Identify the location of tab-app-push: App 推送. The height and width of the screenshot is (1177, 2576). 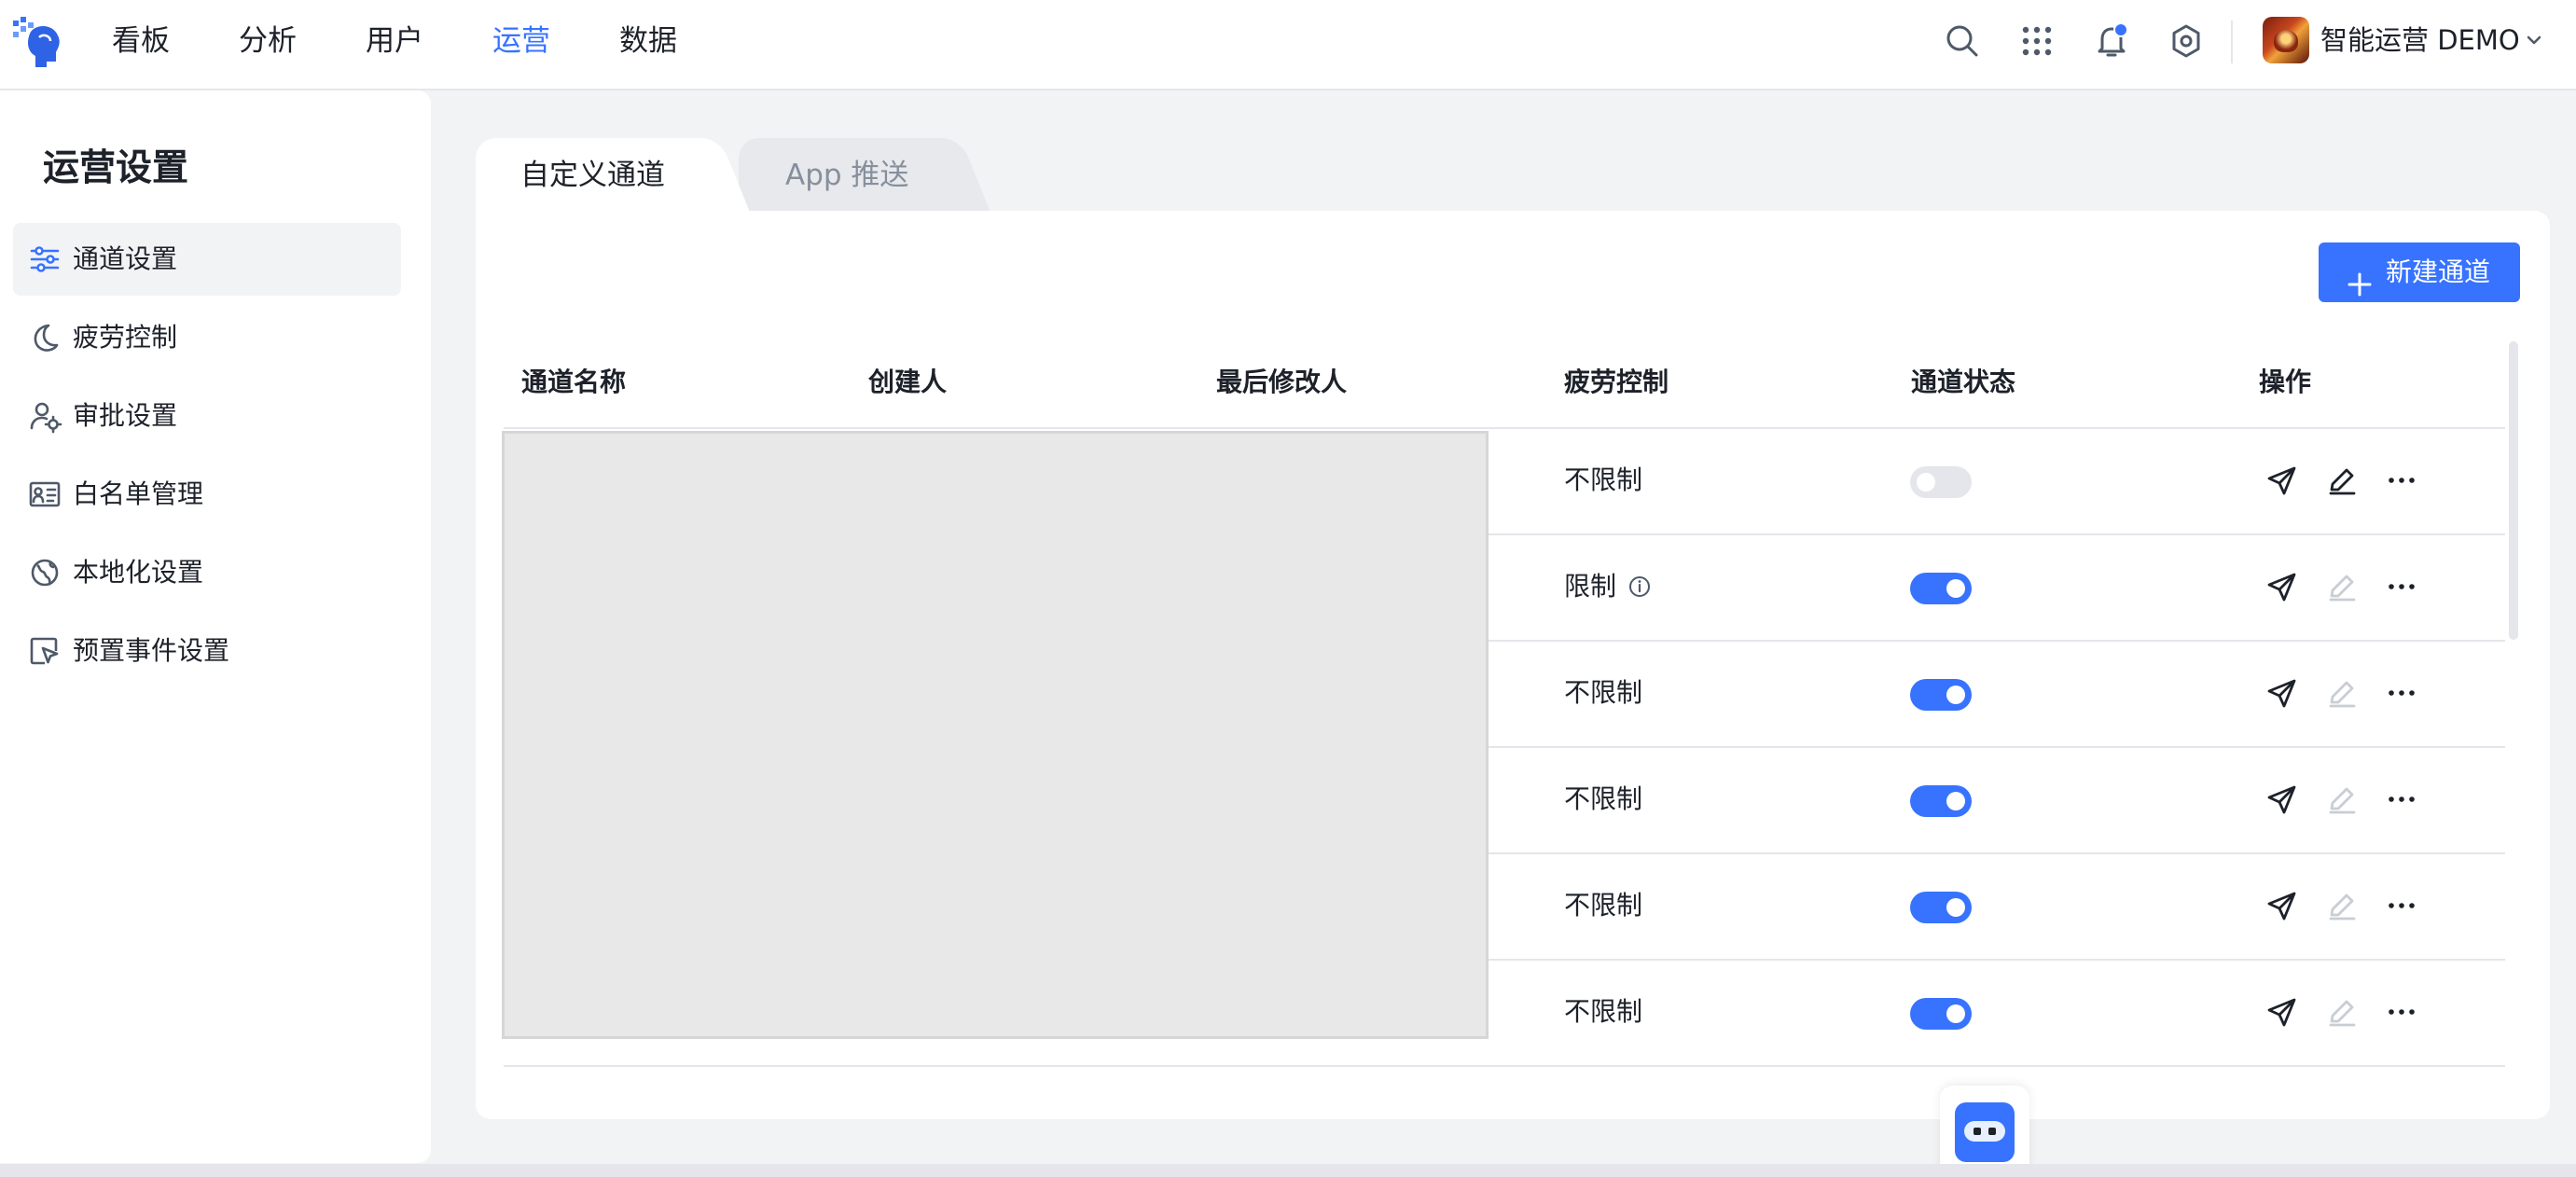
(846, 175).